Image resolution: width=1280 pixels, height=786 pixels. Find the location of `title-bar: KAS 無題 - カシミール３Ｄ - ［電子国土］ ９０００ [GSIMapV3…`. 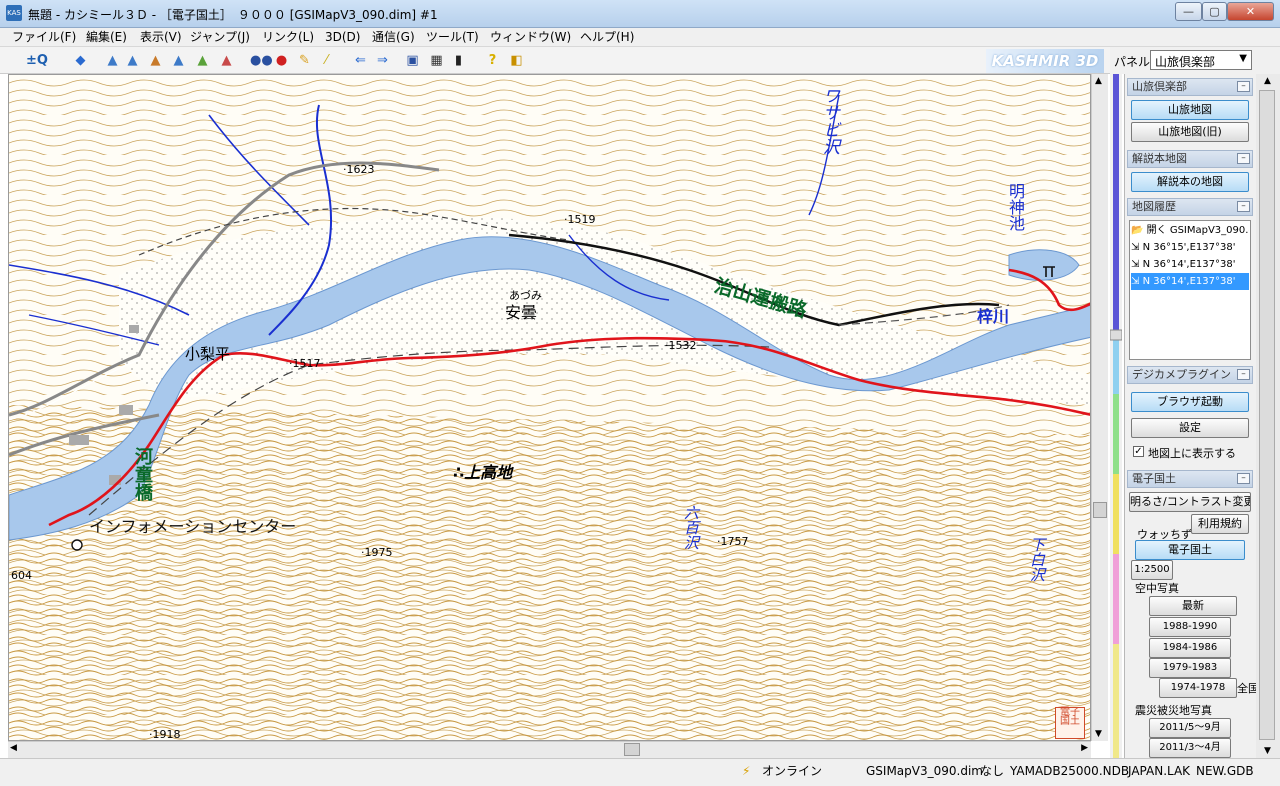

title-bar: KAS 無題 - カシミール３Ｄ - ［電子国土］ ９０００ [GSIMapV3… is located at coordinates (640, 14).